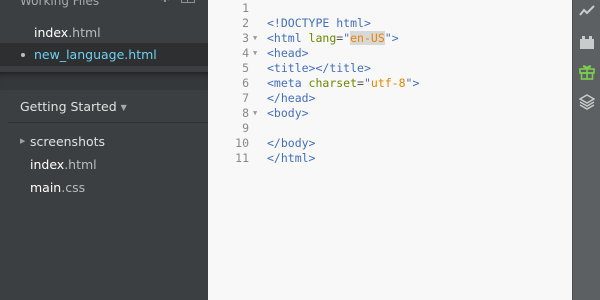  What do you see at coordinates (390, 68) in the screenshot?
I see `code-line: 5 <title></title>` at bounding box center [390, 68].